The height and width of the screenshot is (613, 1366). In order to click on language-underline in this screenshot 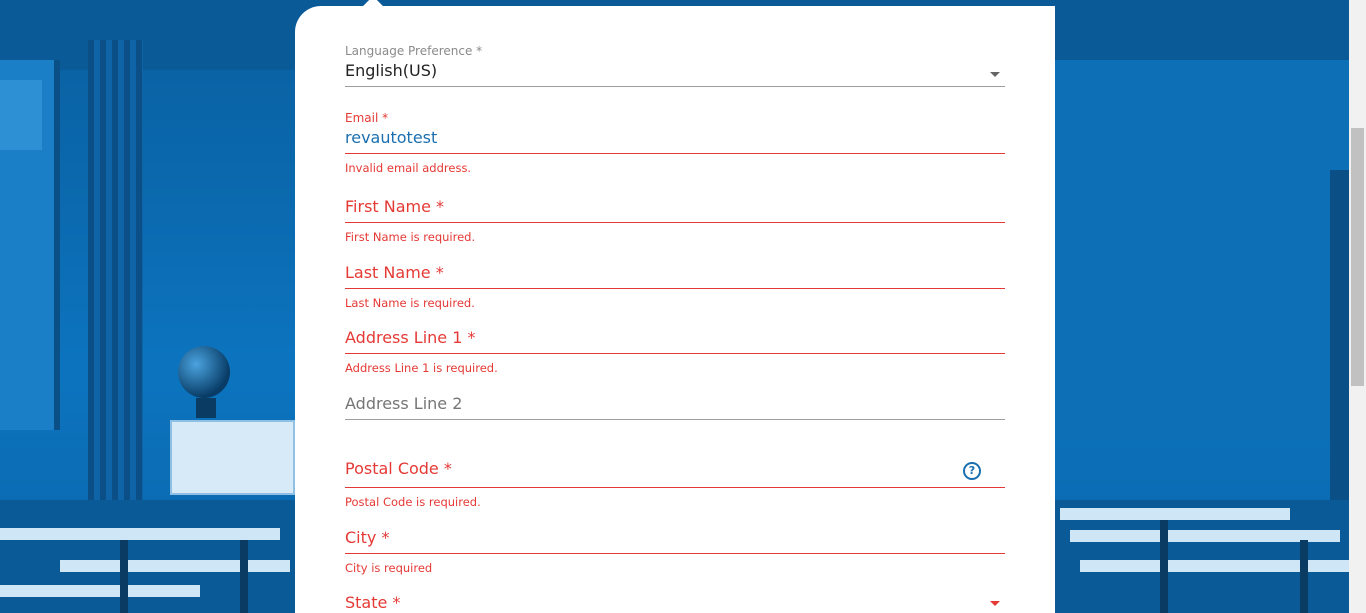, I will do `click(675, 86)`.